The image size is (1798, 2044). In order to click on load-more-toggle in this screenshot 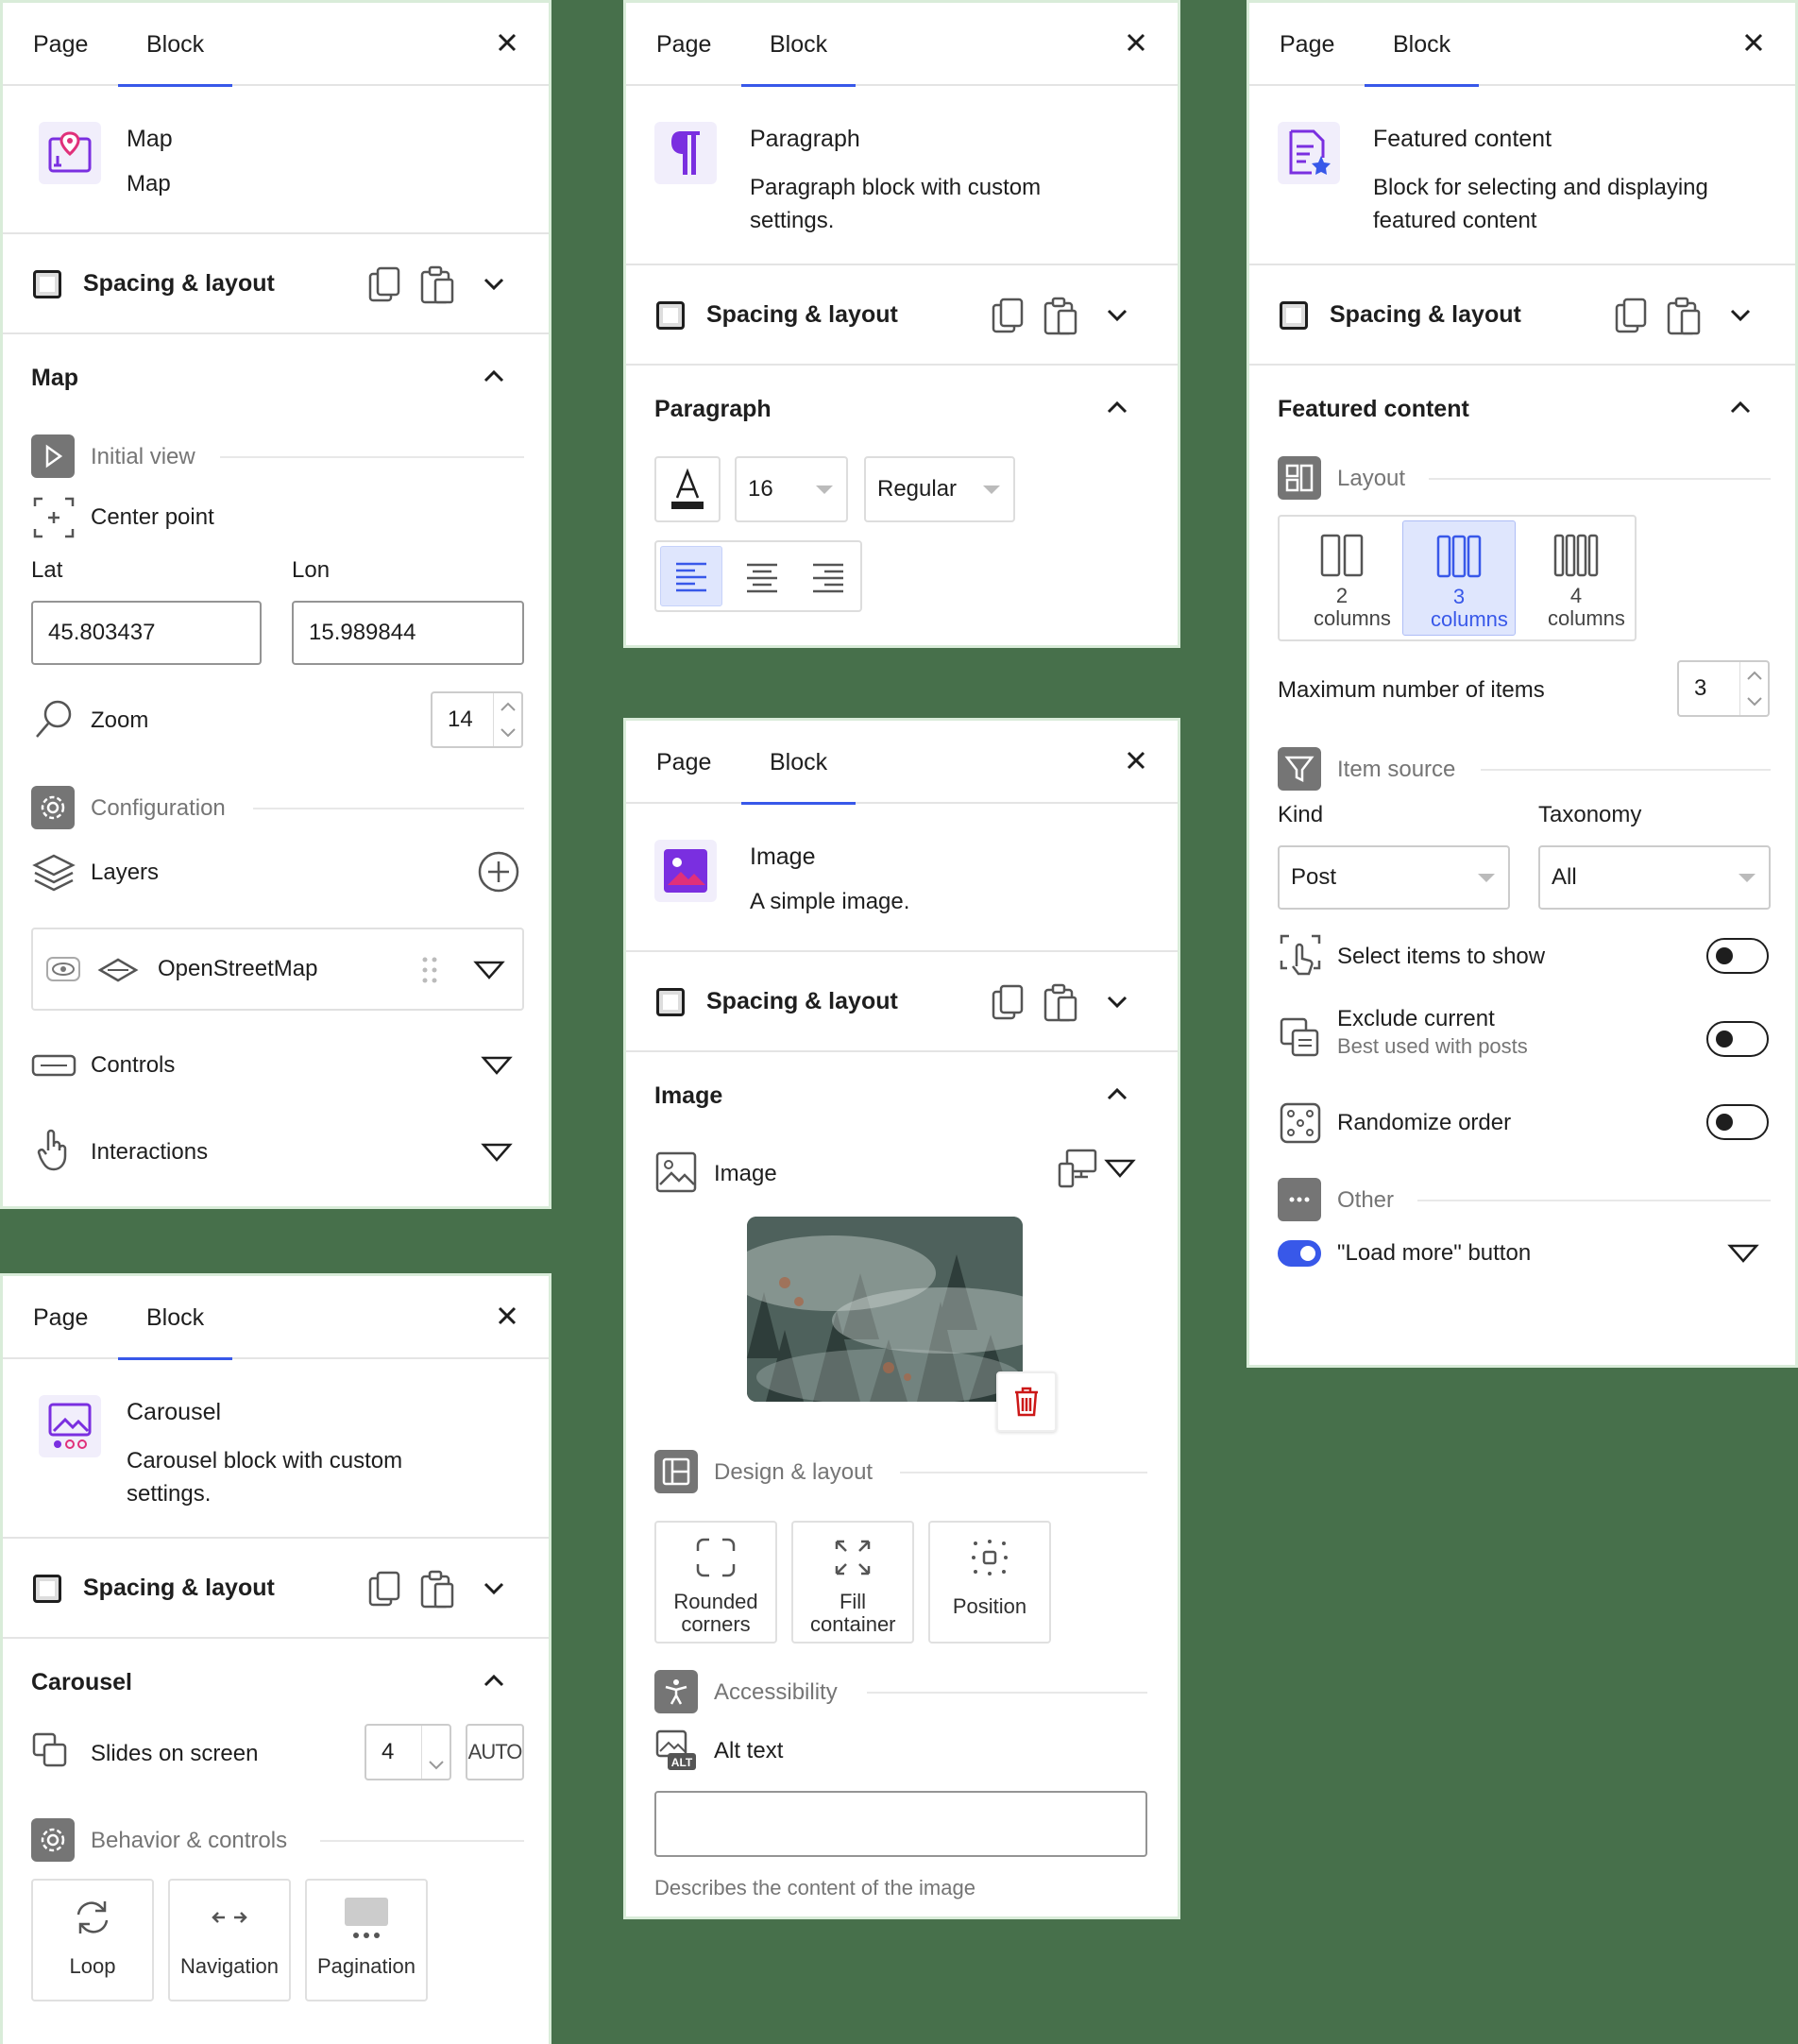, I will do `click(1299, 1253)`.